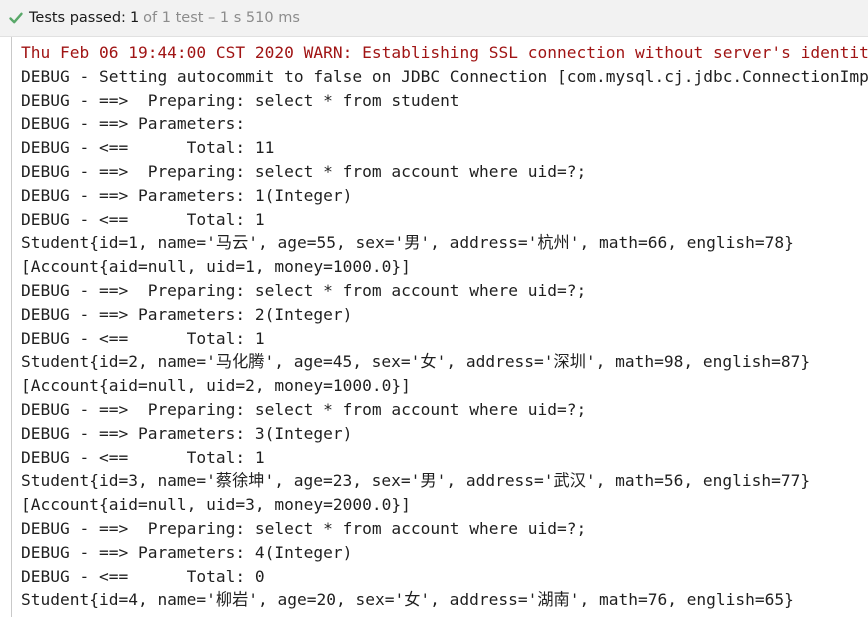 The image size is (868, 617). What do you see at coordinates (134, 18) in the screenshot?
I see `passed-count: 1` at bounding box center [134, 18].